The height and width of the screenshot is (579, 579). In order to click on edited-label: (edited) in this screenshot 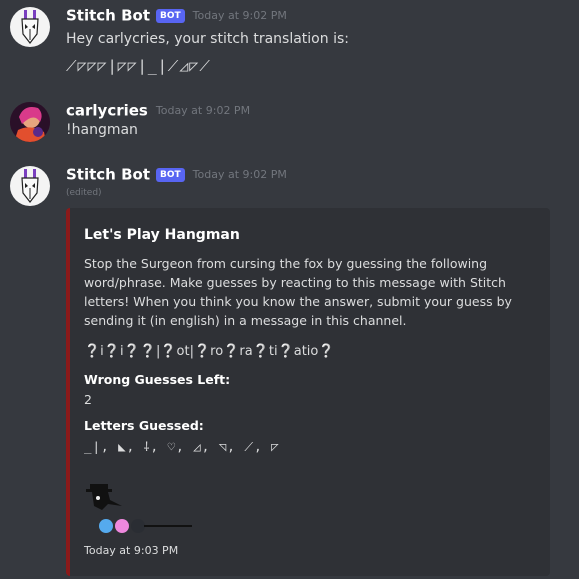, I will do `click(84, 193)`.